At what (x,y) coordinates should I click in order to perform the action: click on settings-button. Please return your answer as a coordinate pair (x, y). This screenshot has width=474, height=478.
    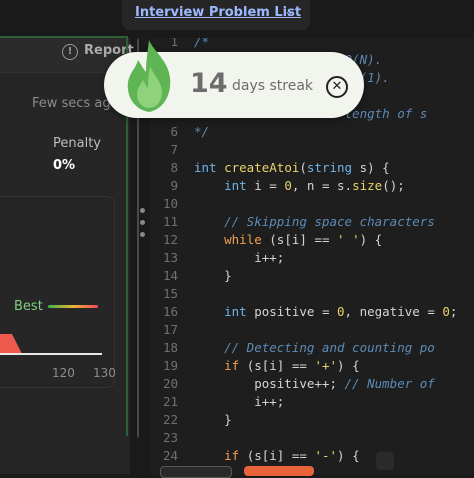
    Looking at the image, I should click on (385, 461).